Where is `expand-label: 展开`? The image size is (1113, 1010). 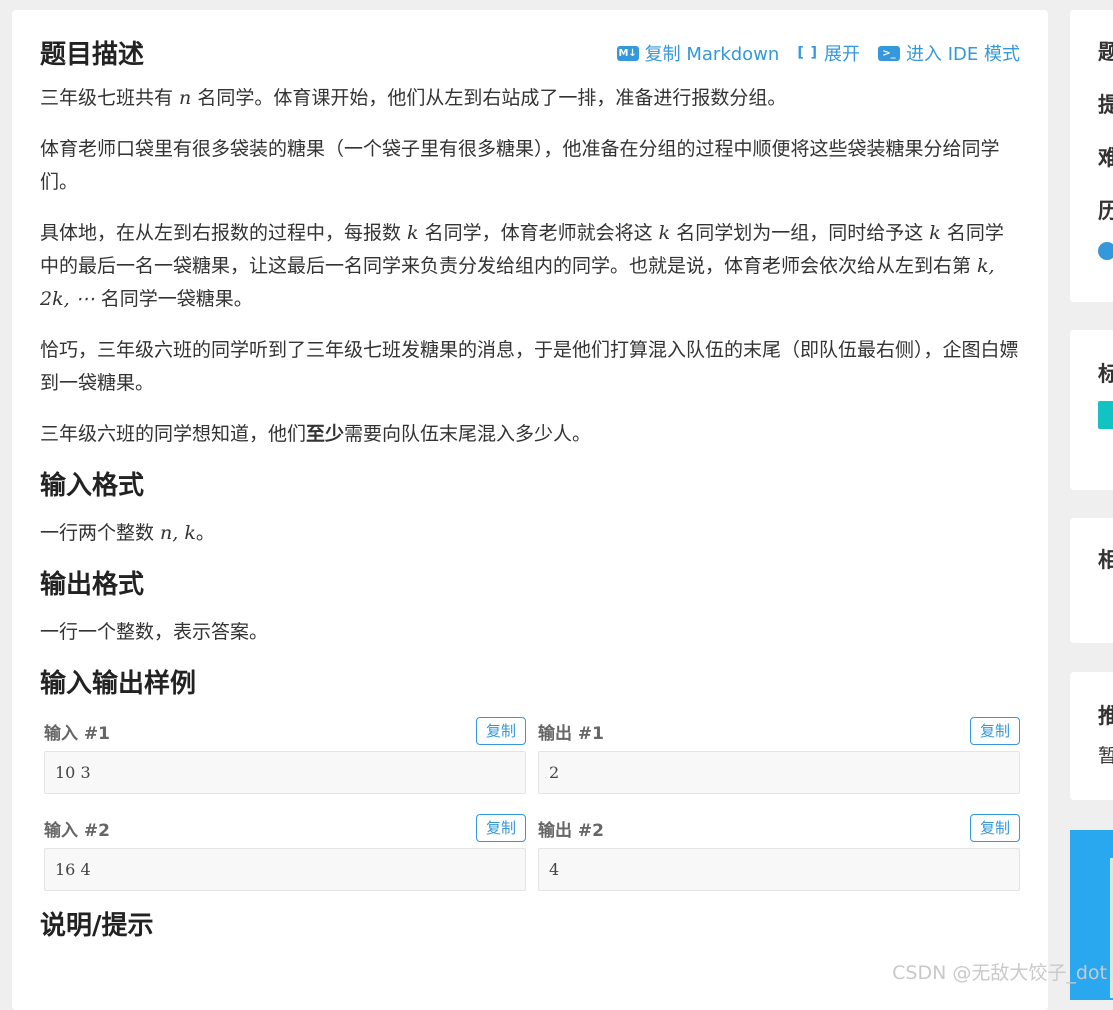 expand-label: 展开 is located at coordinates (842, 54).